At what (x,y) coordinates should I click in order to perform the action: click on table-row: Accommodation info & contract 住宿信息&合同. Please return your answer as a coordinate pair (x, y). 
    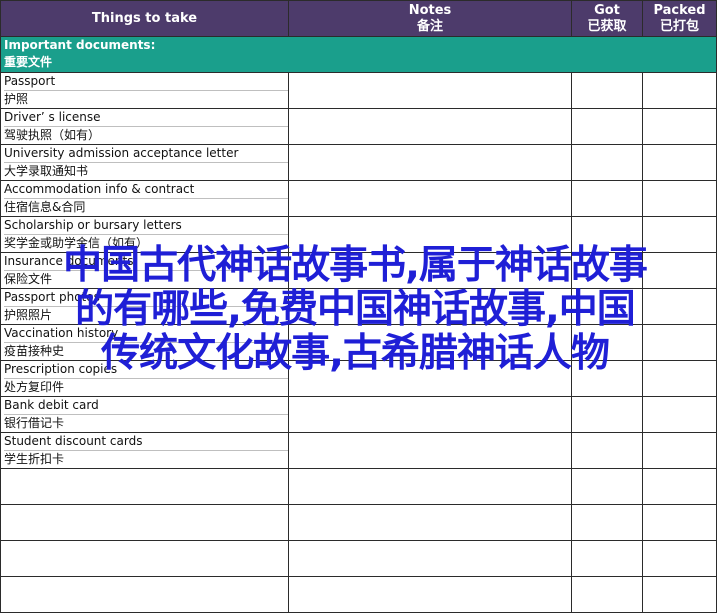
    Looking at the image, I should click on (358, 198).